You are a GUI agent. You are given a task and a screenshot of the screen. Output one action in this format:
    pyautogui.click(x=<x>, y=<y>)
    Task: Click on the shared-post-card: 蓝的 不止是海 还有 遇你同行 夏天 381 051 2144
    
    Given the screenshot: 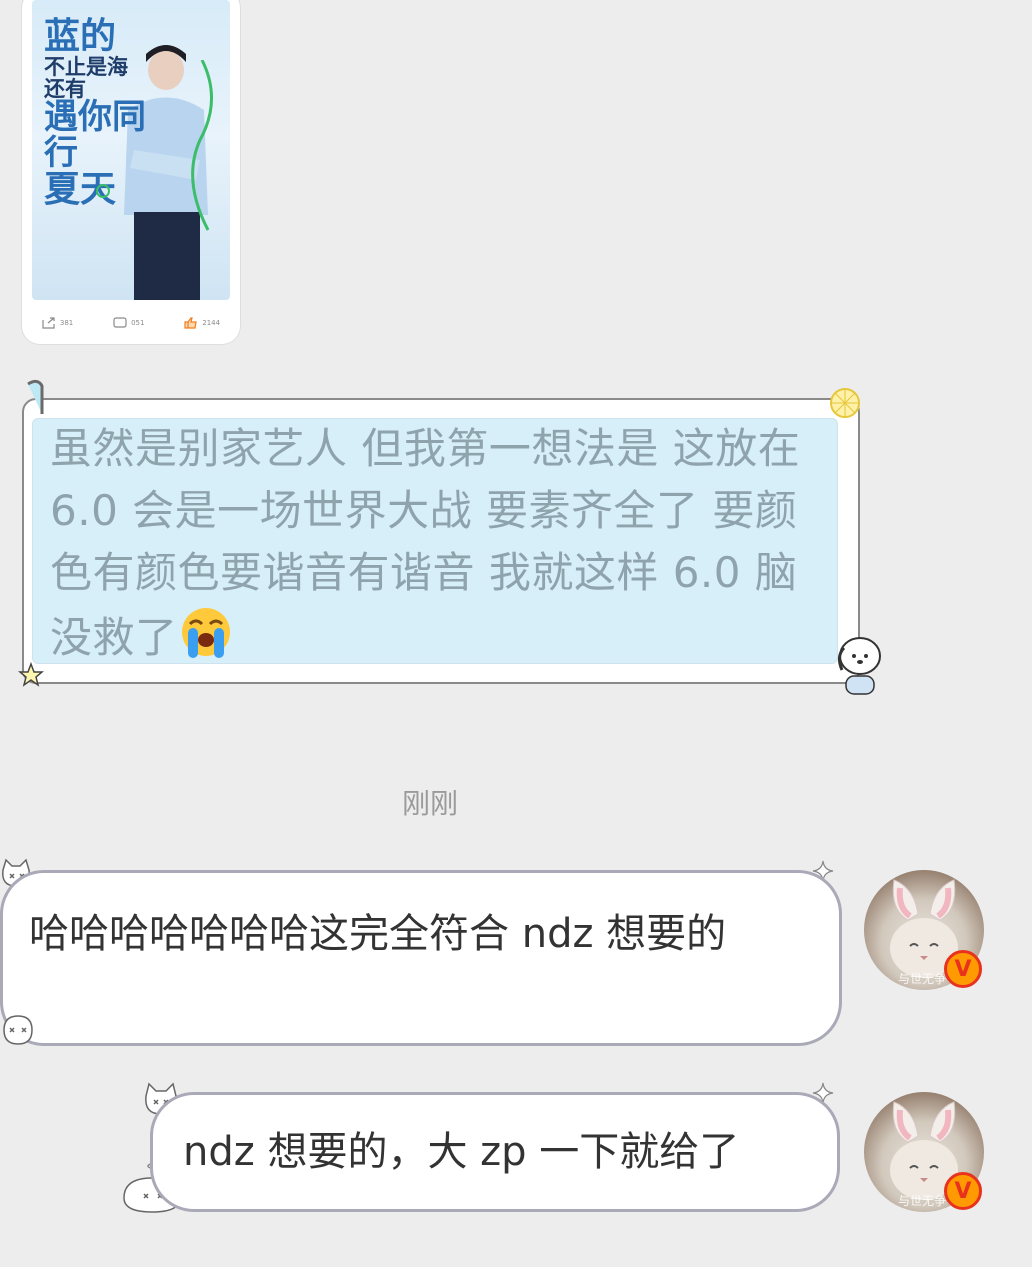 What is the action you would take?
    pyautogui.click(x=131, y=172)
    